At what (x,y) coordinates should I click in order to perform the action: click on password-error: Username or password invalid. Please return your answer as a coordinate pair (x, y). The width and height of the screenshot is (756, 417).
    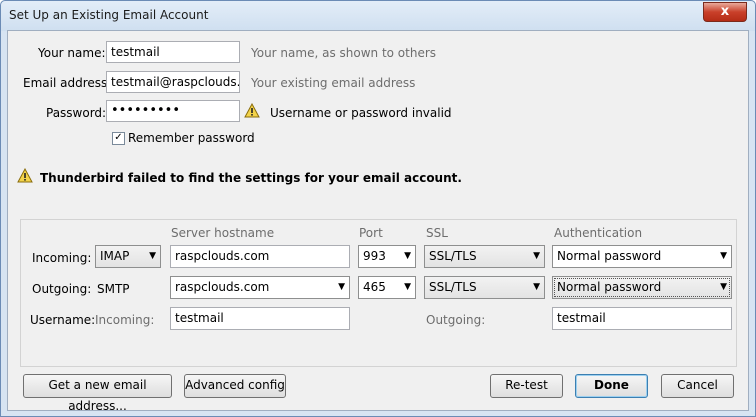
    Looking at the image, I should click on (361, 113).